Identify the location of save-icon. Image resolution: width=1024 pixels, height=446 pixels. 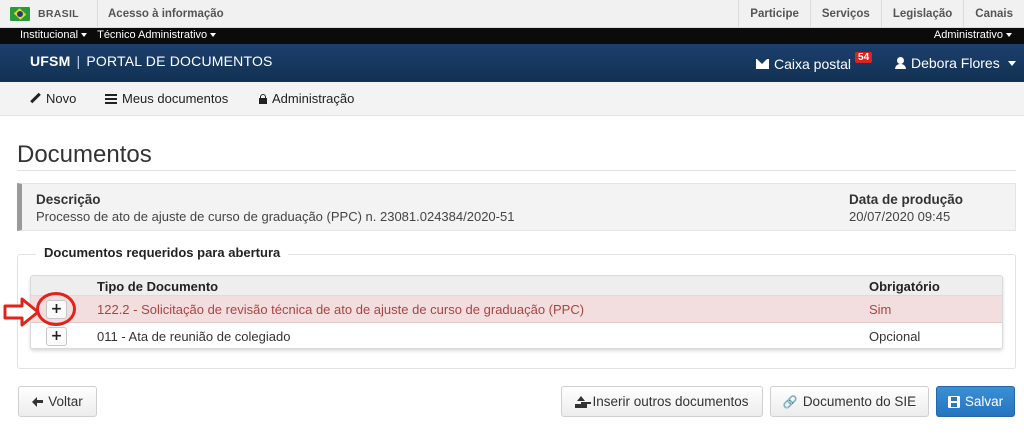
(953, 401).